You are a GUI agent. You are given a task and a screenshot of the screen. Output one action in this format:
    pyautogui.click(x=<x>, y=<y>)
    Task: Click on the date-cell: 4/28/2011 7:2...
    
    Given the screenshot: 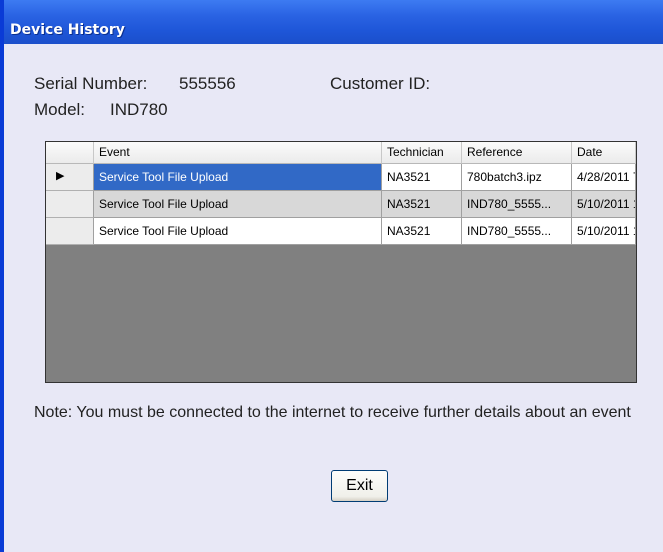 What is the action you would take?
    pyautogui.click(x=604, y=177)
    